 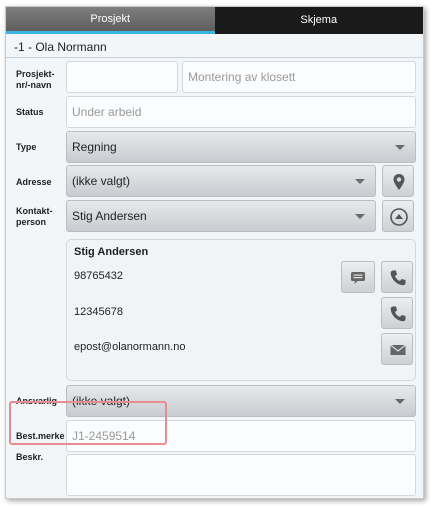 I want to click on contact-card-phone: 12345678, so click(x=98, y=312).